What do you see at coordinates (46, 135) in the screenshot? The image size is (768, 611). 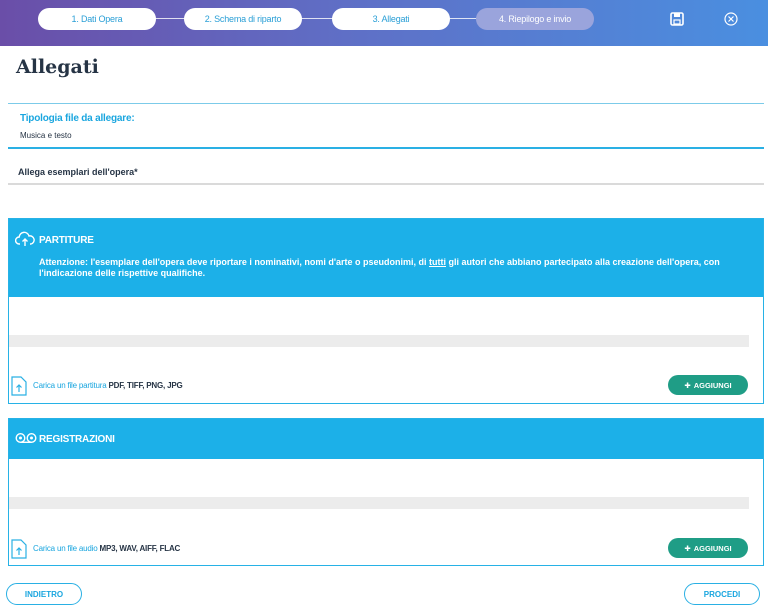 I see `file-type-value: Musica e testo` at bounding box center [46, 135].